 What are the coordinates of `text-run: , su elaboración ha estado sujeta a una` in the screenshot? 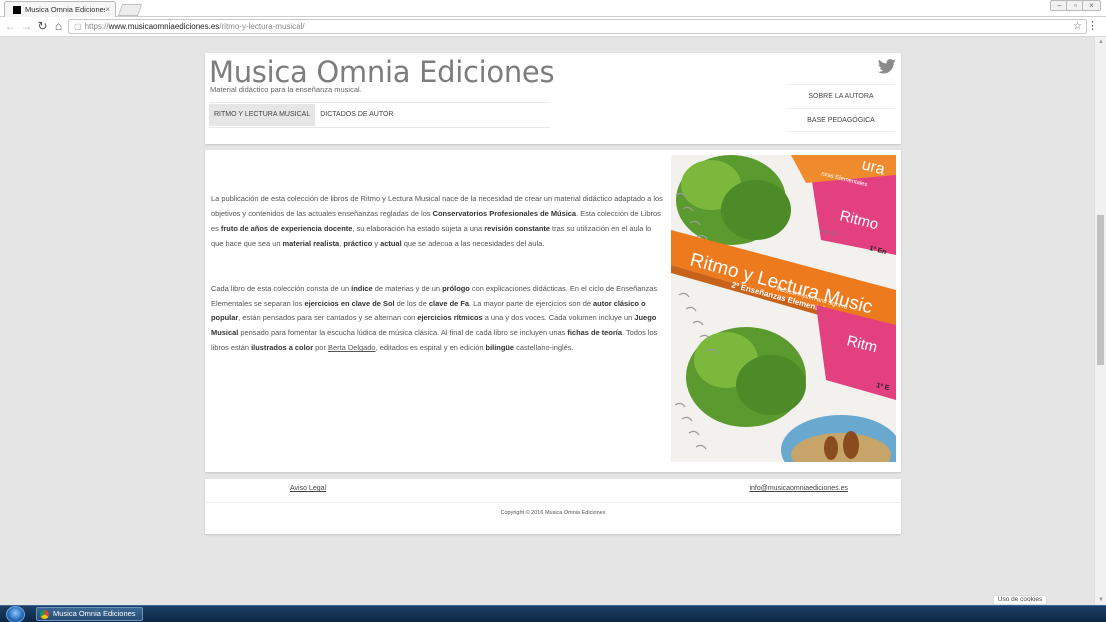 It's located at (418, 228).